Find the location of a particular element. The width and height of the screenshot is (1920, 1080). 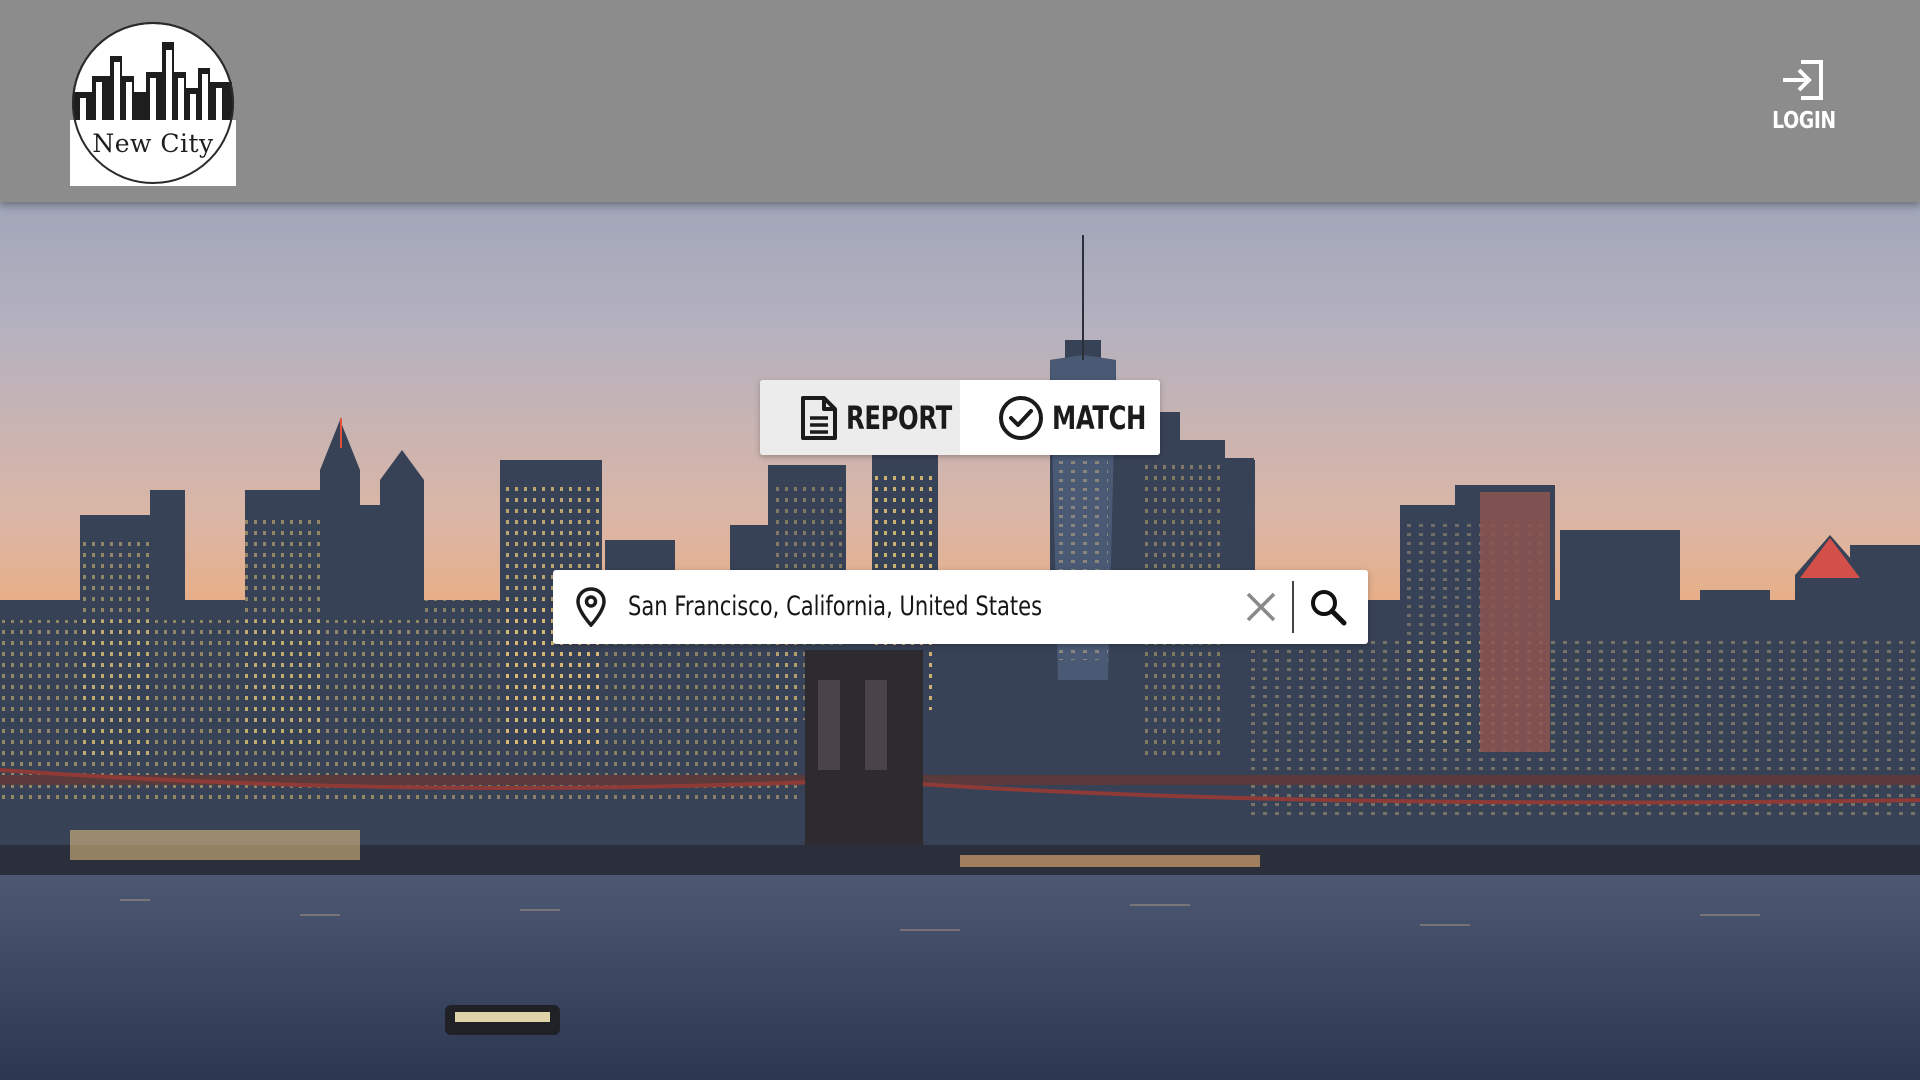

close-icon is located at coordinates (1261, 607).